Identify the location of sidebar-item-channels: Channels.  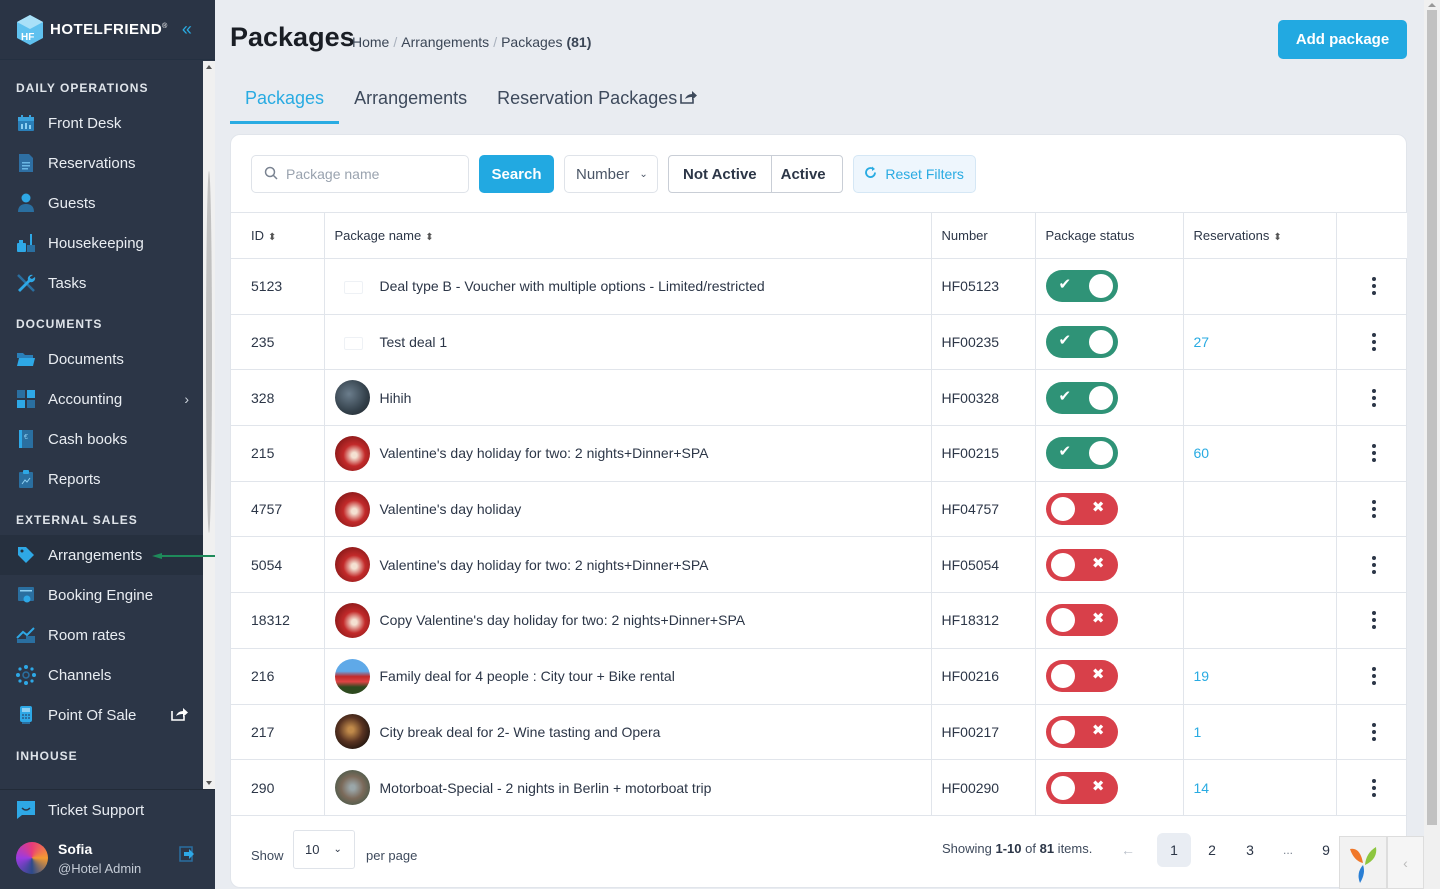
(101, 675).